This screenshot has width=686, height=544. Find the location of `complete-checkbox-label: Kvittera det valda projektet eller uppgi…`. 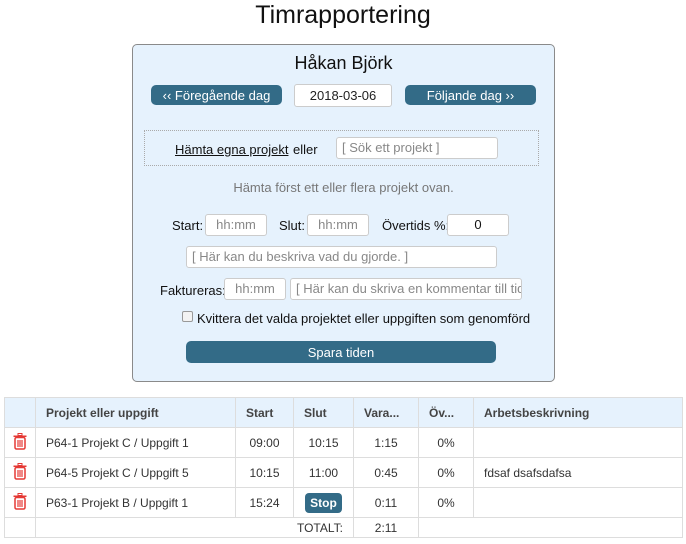

complete-checkbox-label: Kvittera det valda projektet eller uppgi… is located at coordinates (364, 318).